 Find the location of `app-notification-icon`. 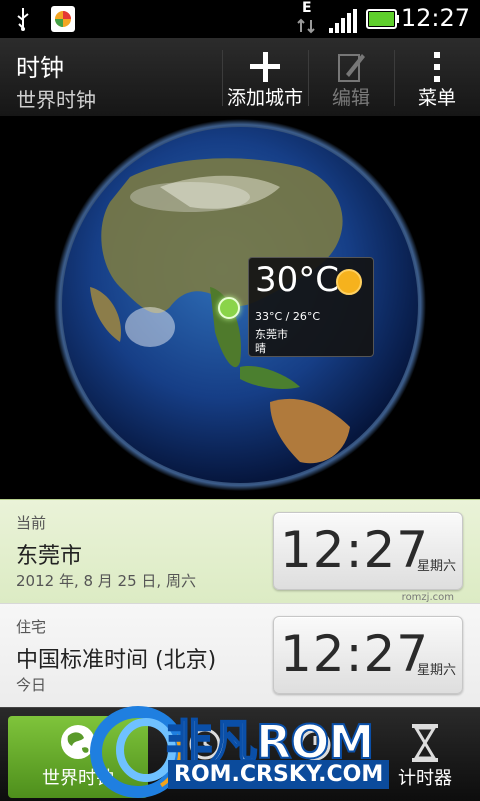

app-notification-icon is located at coordinates (63, 19).